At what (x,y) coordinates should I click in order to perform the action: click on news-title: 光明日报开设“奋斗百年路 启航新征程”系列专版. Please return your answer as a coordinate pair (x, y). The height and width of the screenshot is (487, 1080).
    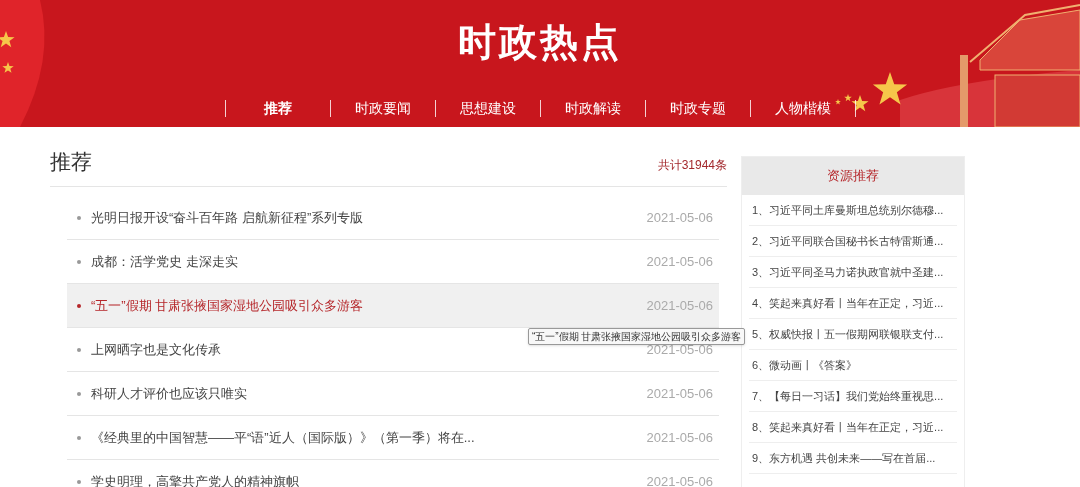
    Looking at the image, I should click on (369, 217).